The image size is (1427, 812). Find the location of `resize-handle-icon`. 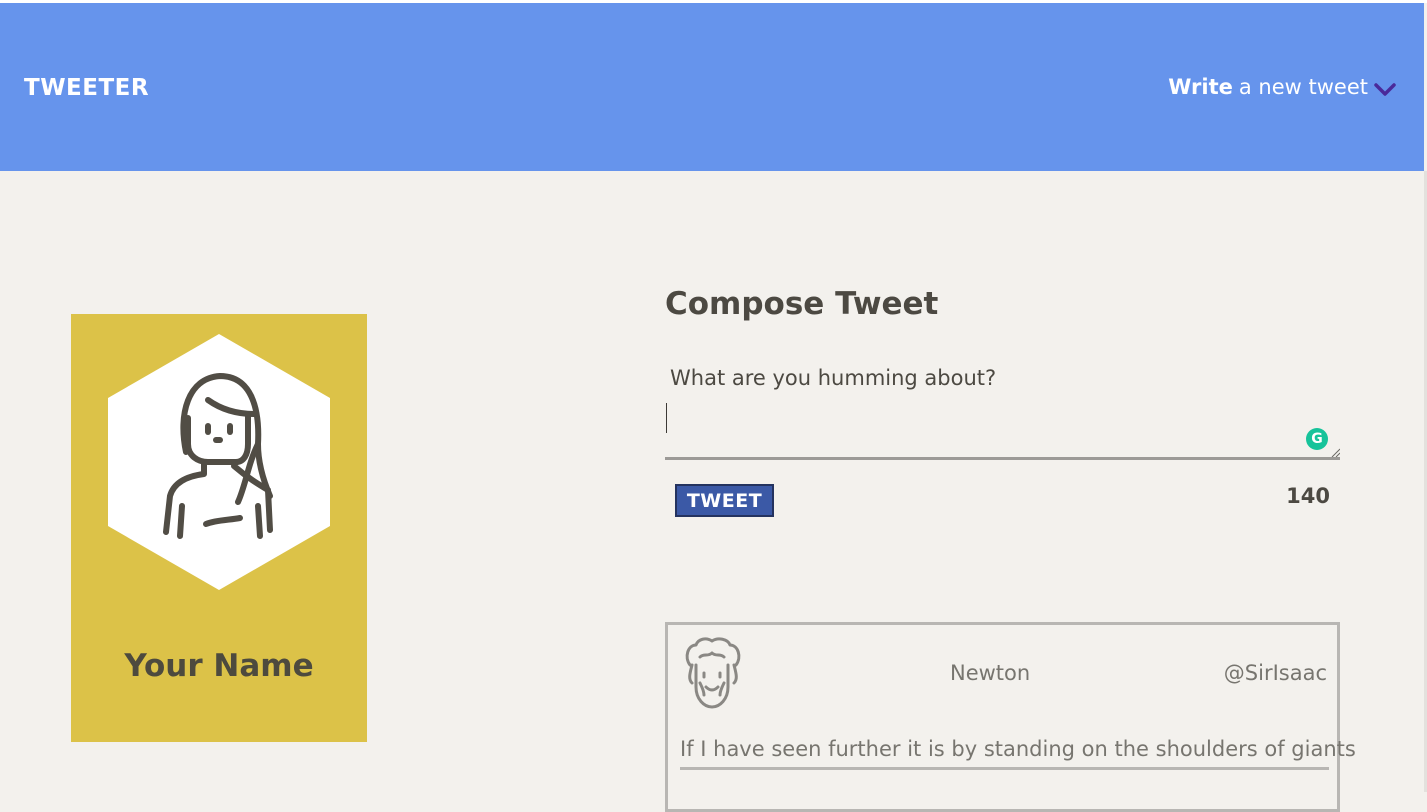

resize-handle-icon is located at coordinates (1335, 452).